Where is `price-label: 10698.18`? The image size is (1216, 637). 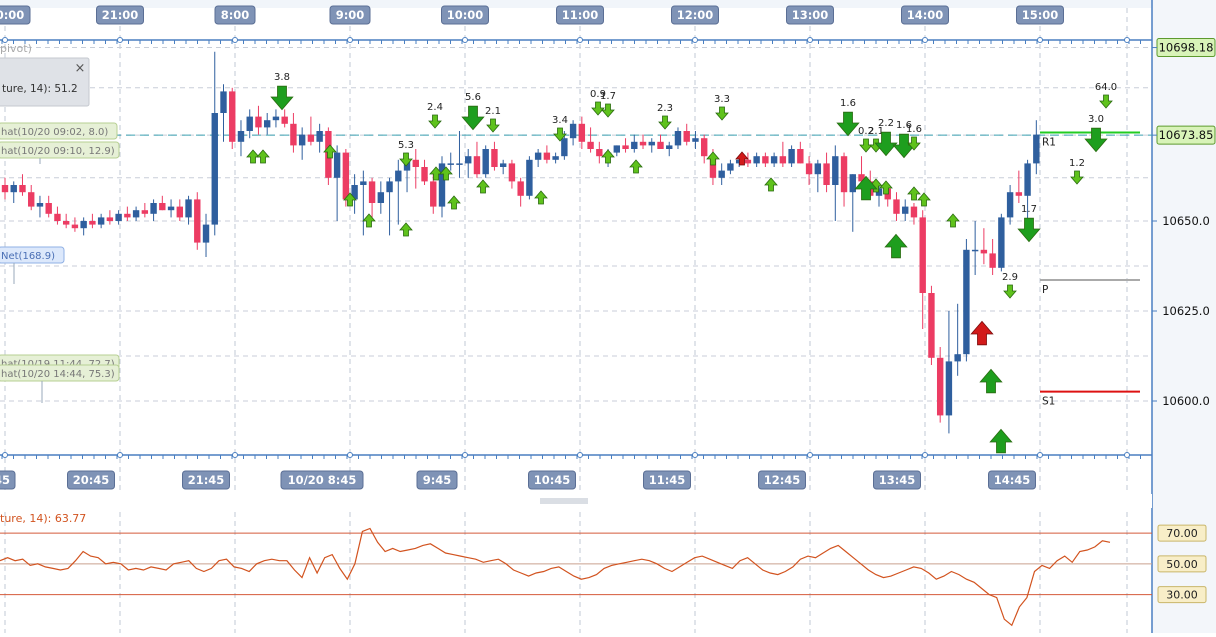 price-label: 10698.18 is located at coordinates (1186, 48).